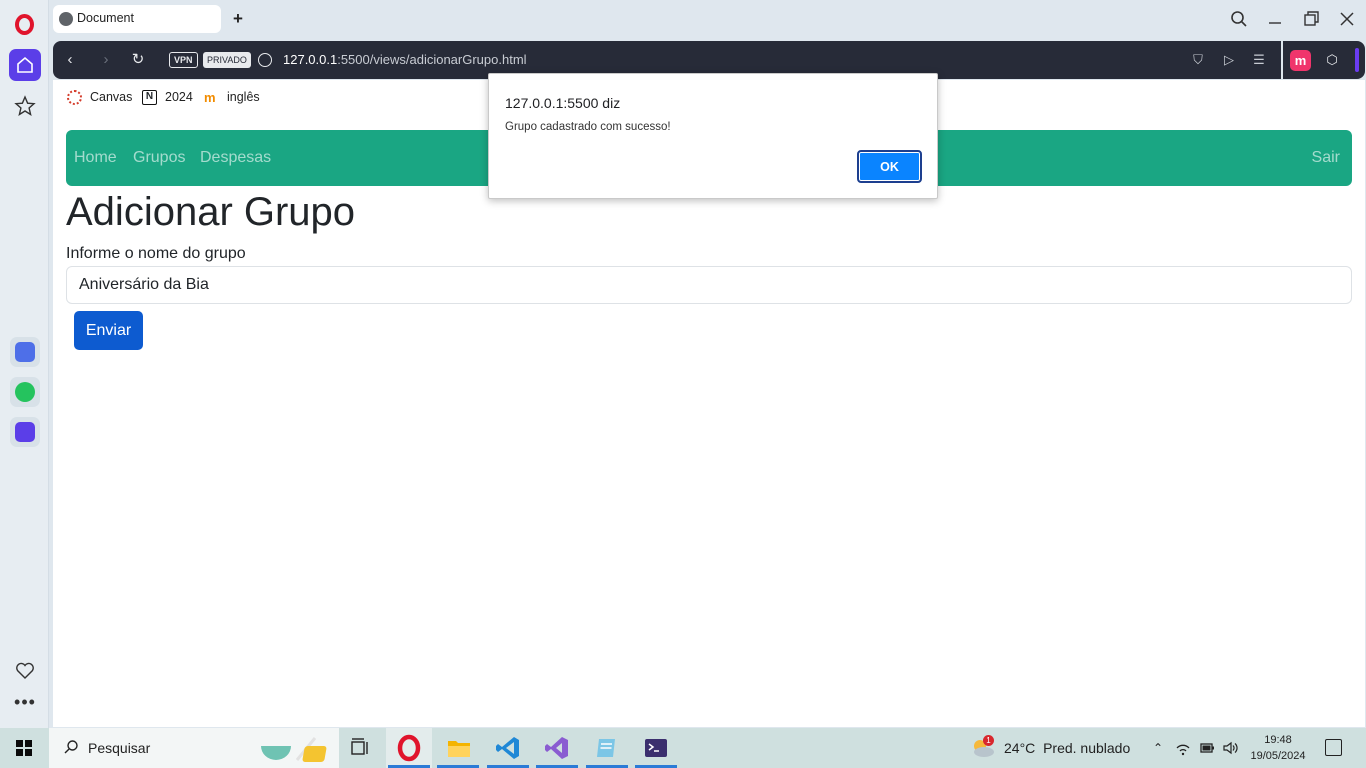 The image size is (1366, 768). What do you see at coordinates (183, 60) in the screenshot?
I see `vpn-badge: VPN` at bounding box center [183, 60].